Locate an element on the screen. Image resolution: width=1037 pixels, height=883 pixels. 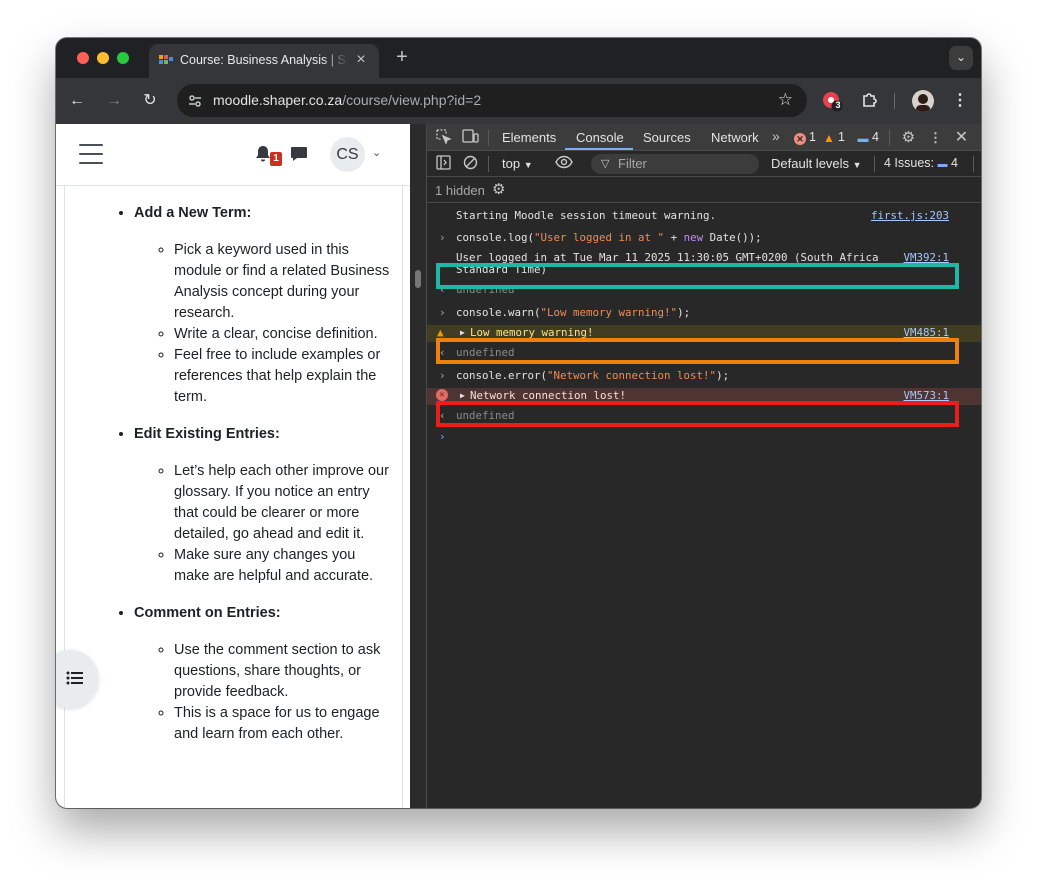
extensions-puzzle-icon is located at coordinates (870, 101).